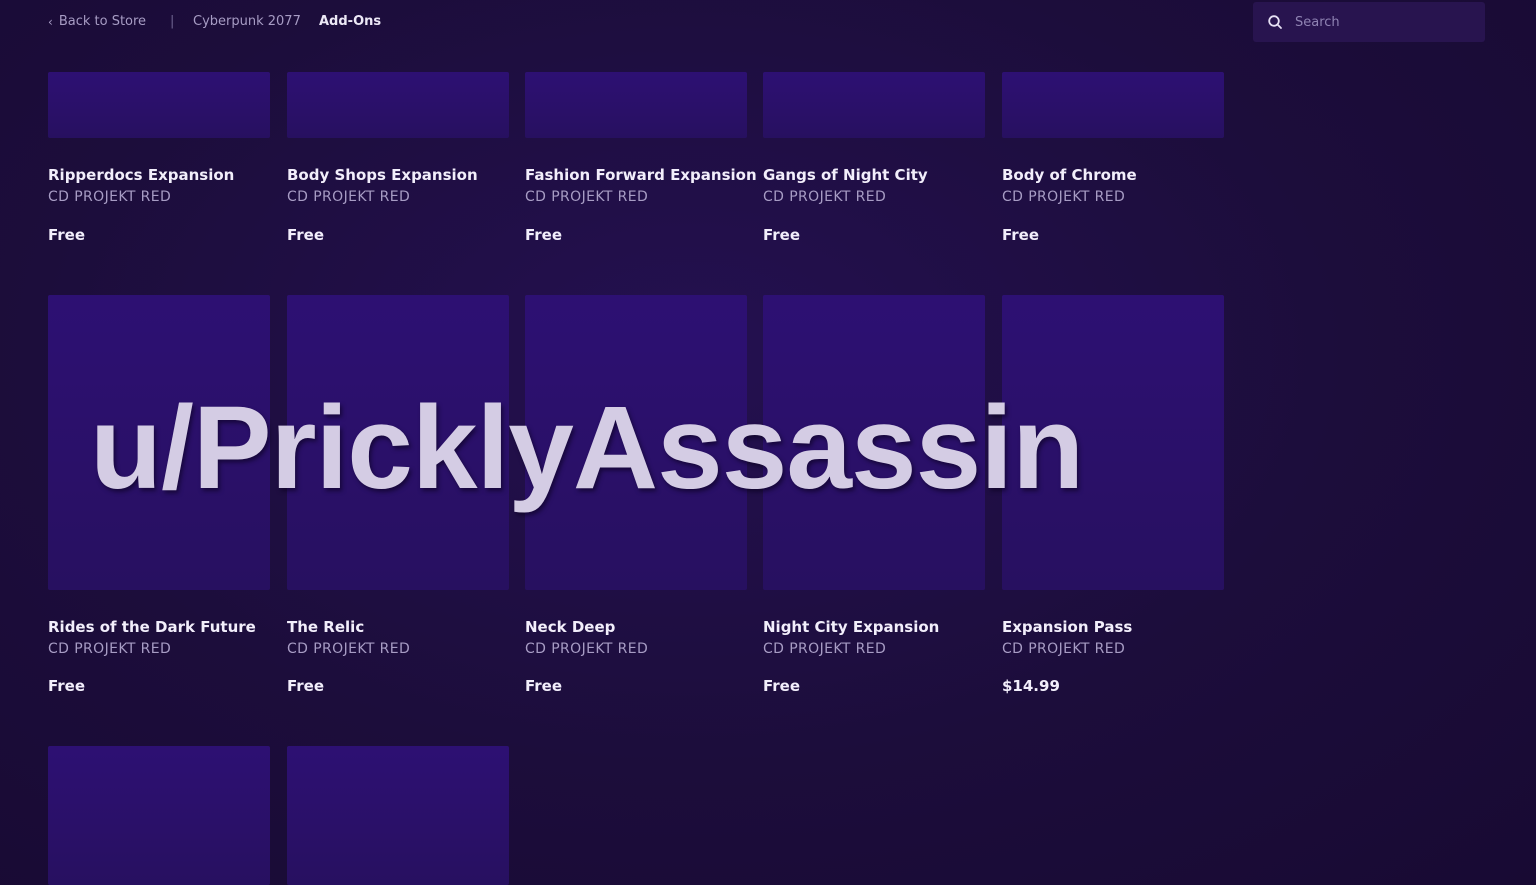 The width and height of the screenshot is (1536, 885). What do you see at coordinates (141, 175) in the screenshot?
I see `addon-title: Ripperdocs Expansion` at bounding box center [141, 175].